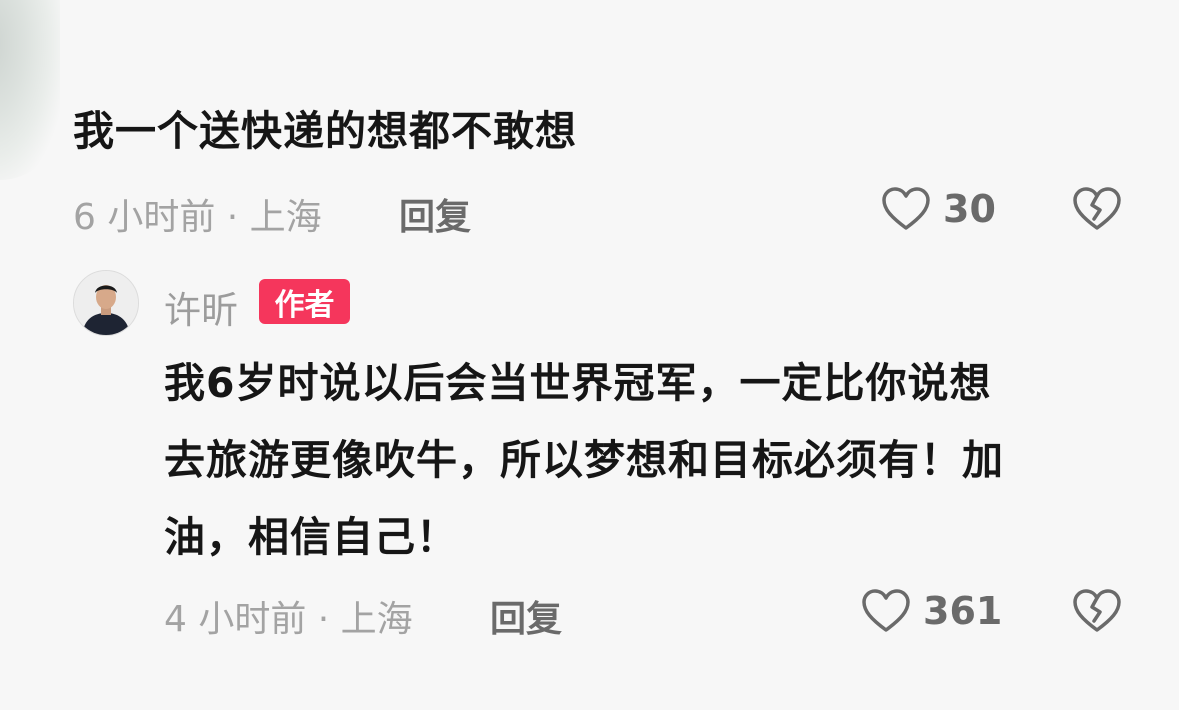 The height and width of the screenshot is (710, 1179). What do you see at coordinates (435, 214) in the screenshot?
I see `comment-reply-button: 回复` at bounding box center [435, 214].